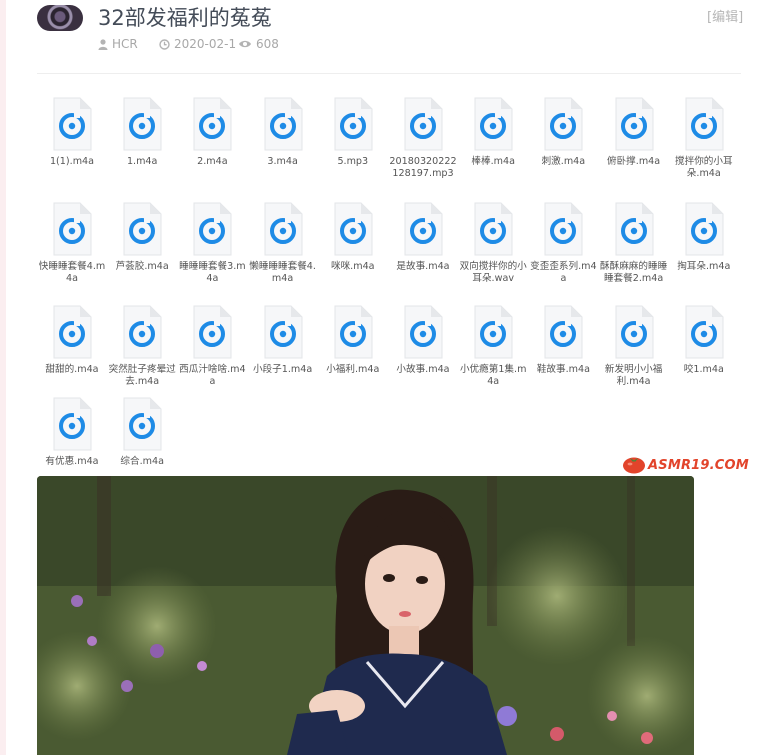 This screenshot has height=755, width=768. I want to click on file-item: 1(1).m4a, so click(72, 132).